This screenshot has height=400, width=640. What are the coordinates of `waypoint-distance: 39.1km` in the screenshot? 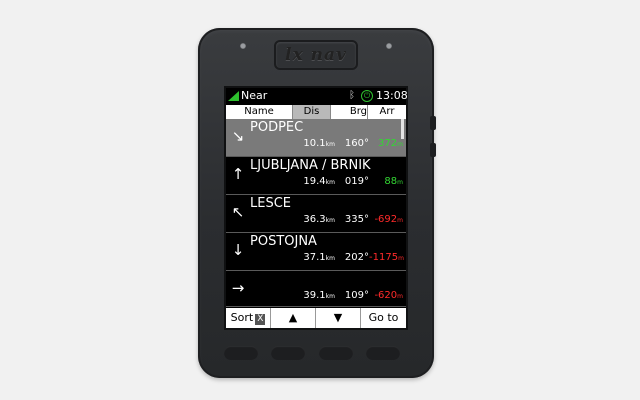 It's located at (314, 295).